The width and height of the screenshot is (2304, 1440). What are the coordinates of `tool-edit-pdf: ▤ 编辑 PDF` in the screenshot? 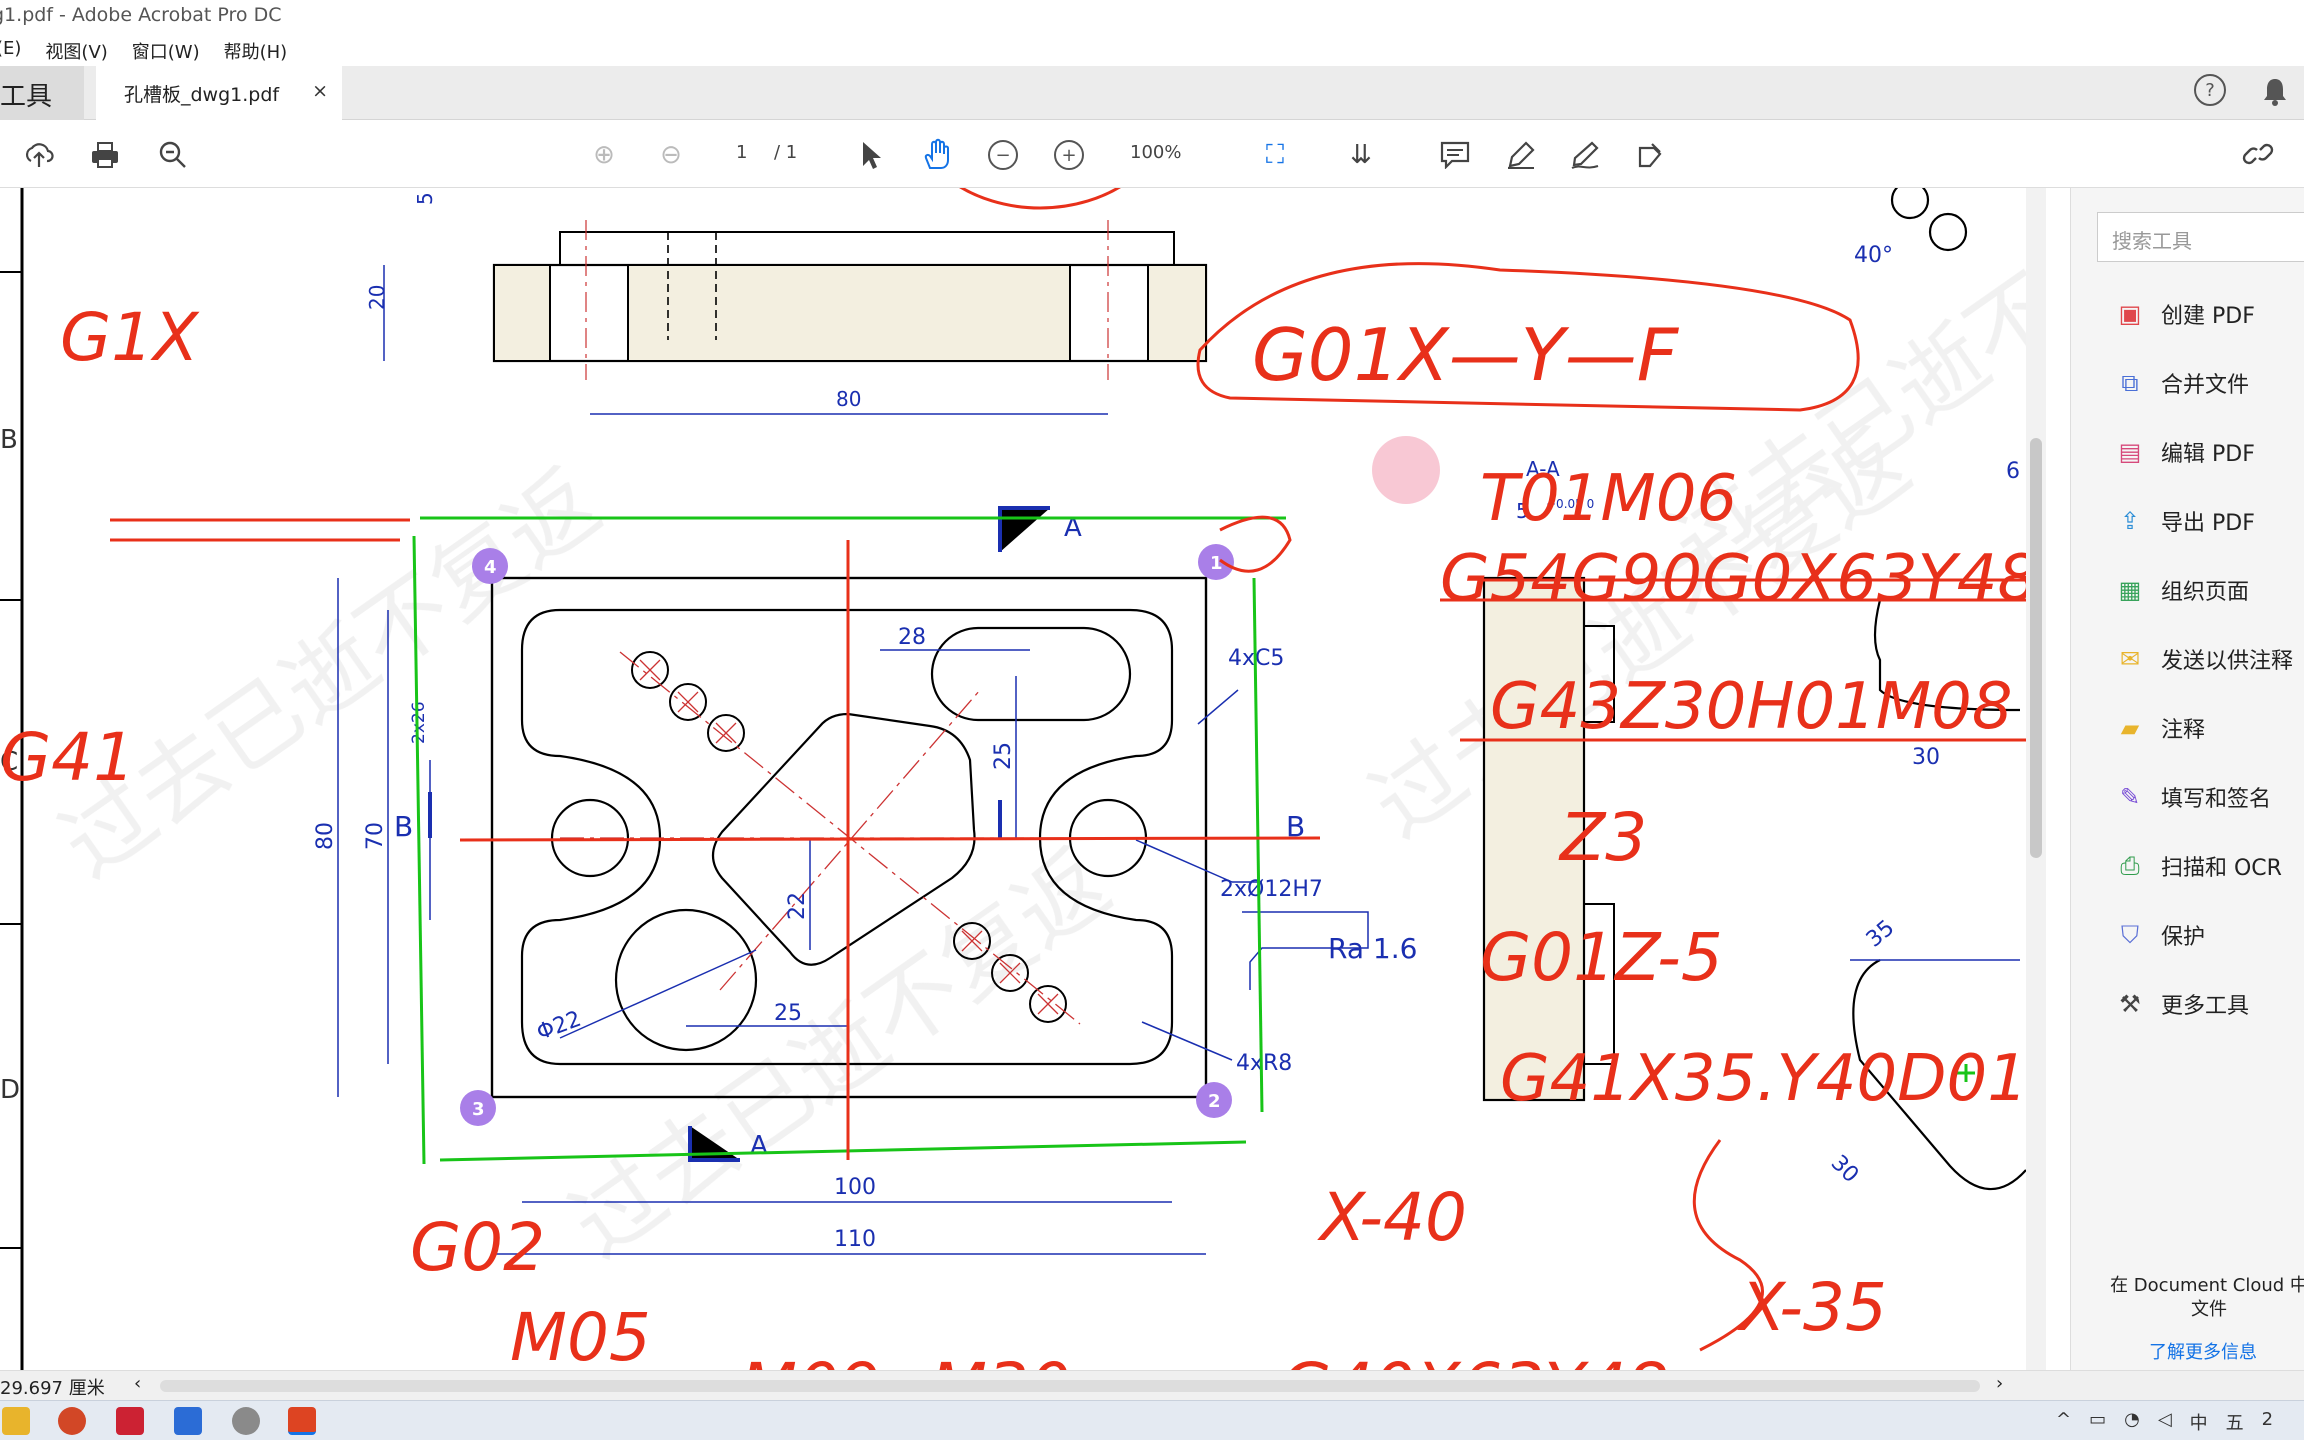 It's located at (2184, 452).